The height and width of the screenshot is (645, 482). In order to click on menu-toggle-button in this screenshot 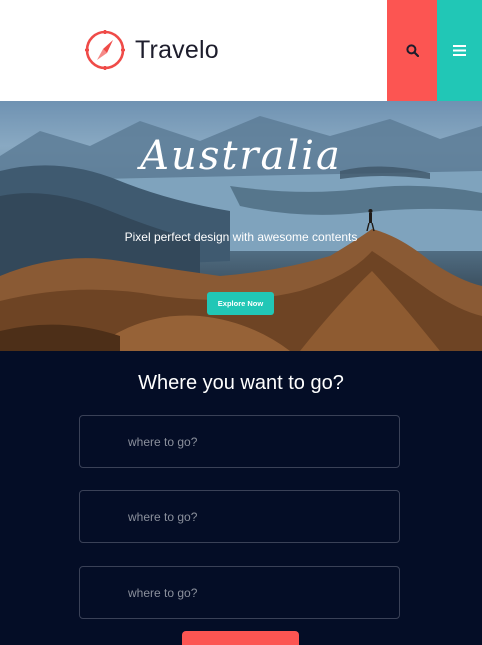, I will do `click(459, 50)`.